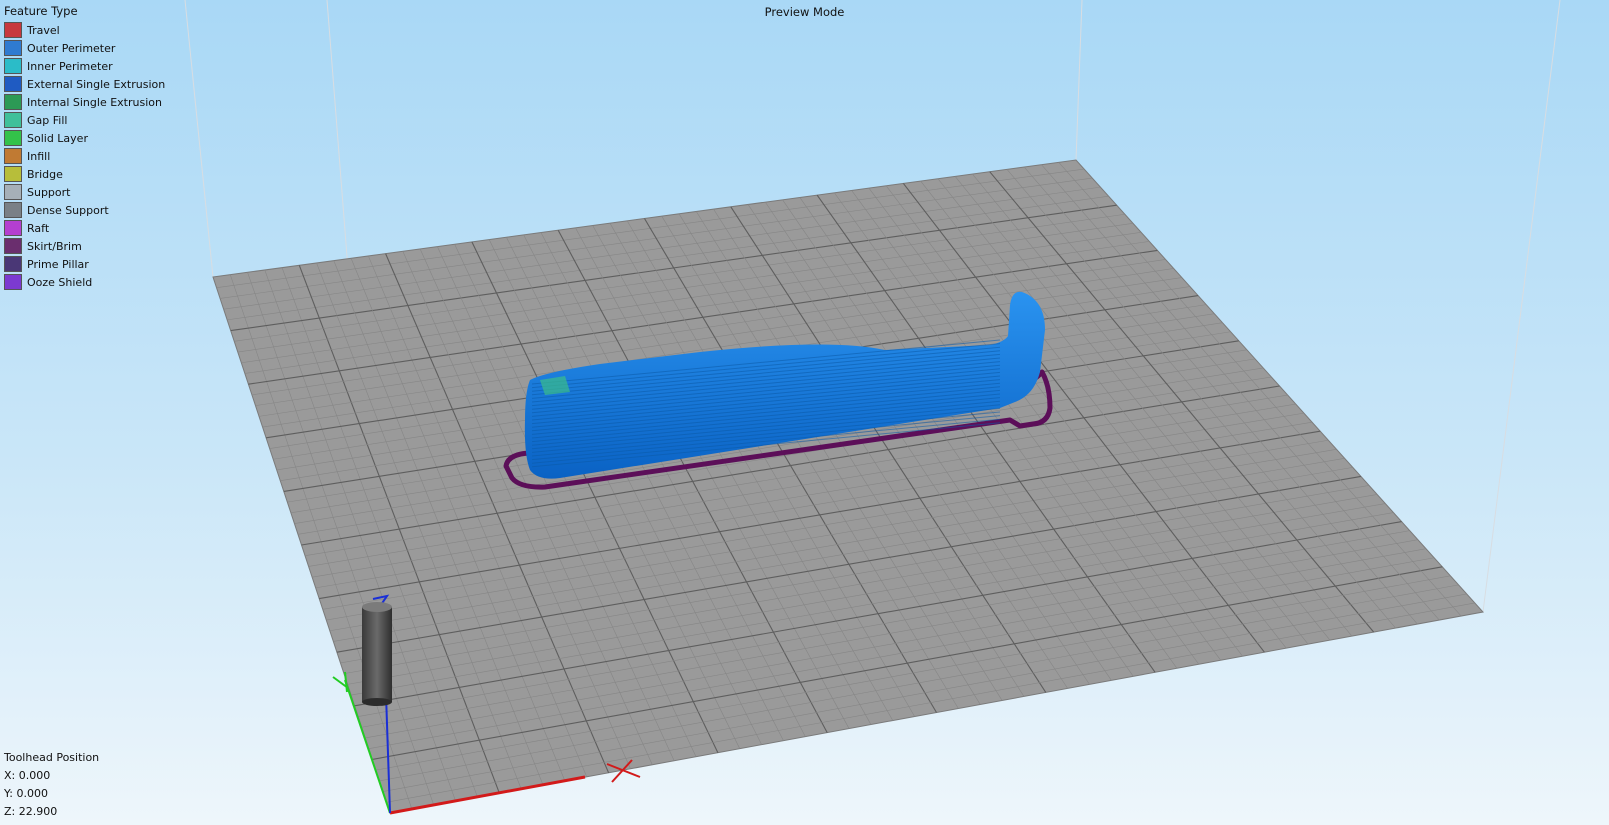 This screenshot has width=1609, height=825. I want to click on toolhead-title: Toolhead Position, so click(52, 757).